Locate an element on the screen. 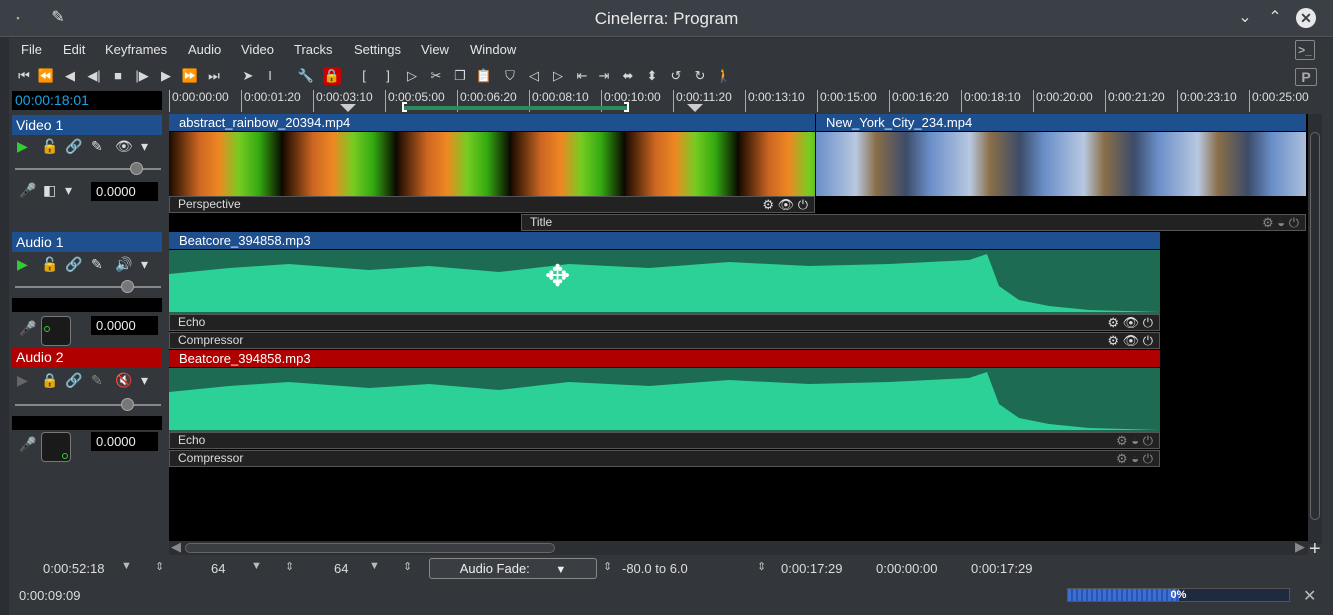 This screenshot has height=615, width=1333. stop-icon: ■ is located at coordinates (118, 76).